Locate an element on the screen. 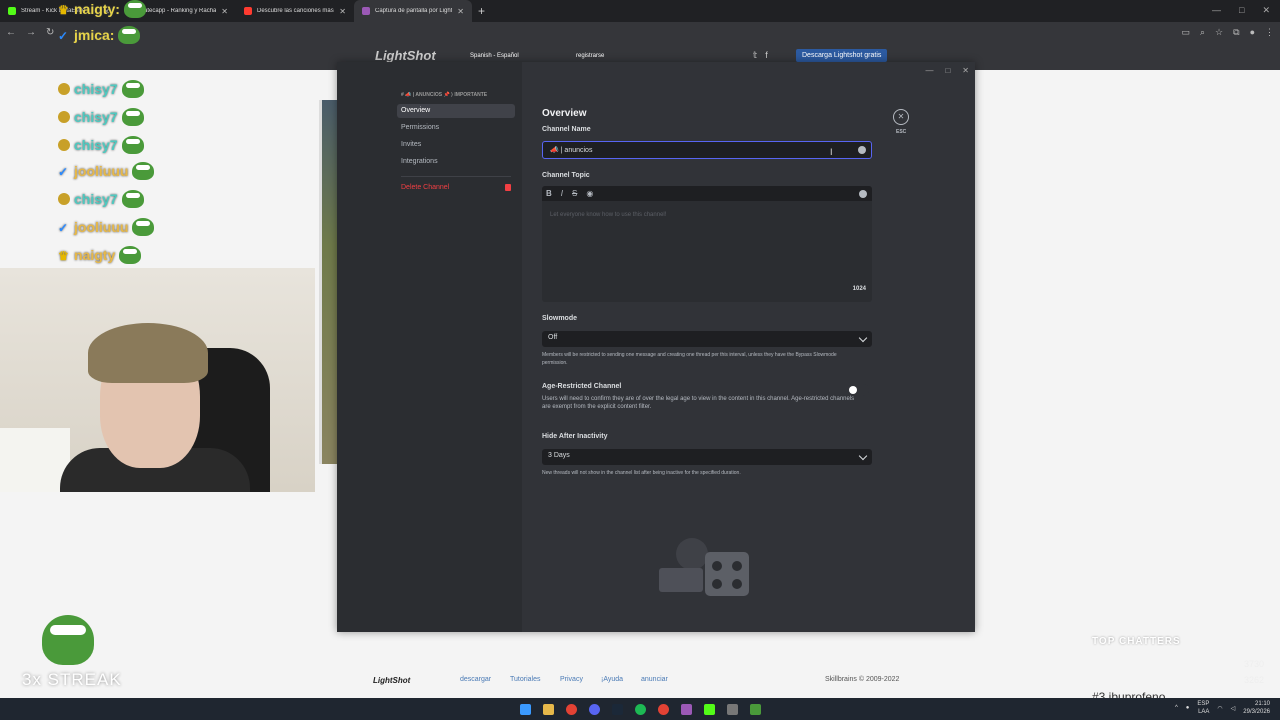 Image resolution: width=1280 pixels, height=720 pixels. facebook-icon: f is located at coordinates (766, 55).